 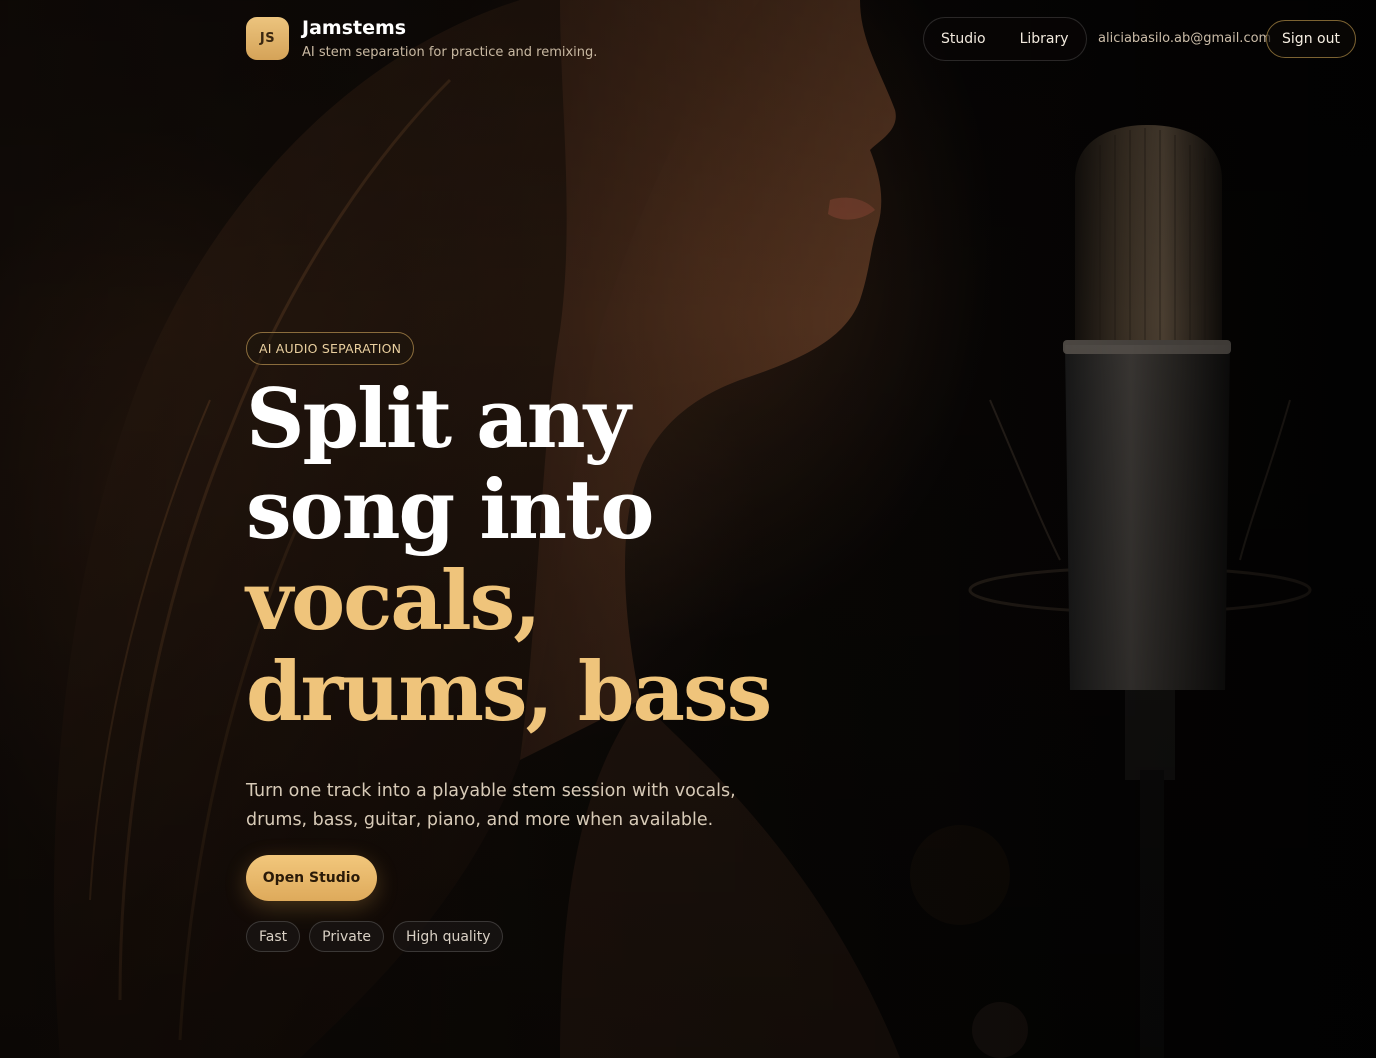 What do you see at coordinates (311, 878) in the screenshot?
I see `open-studio-button: Open Studio` at bounding box center [311, 878].